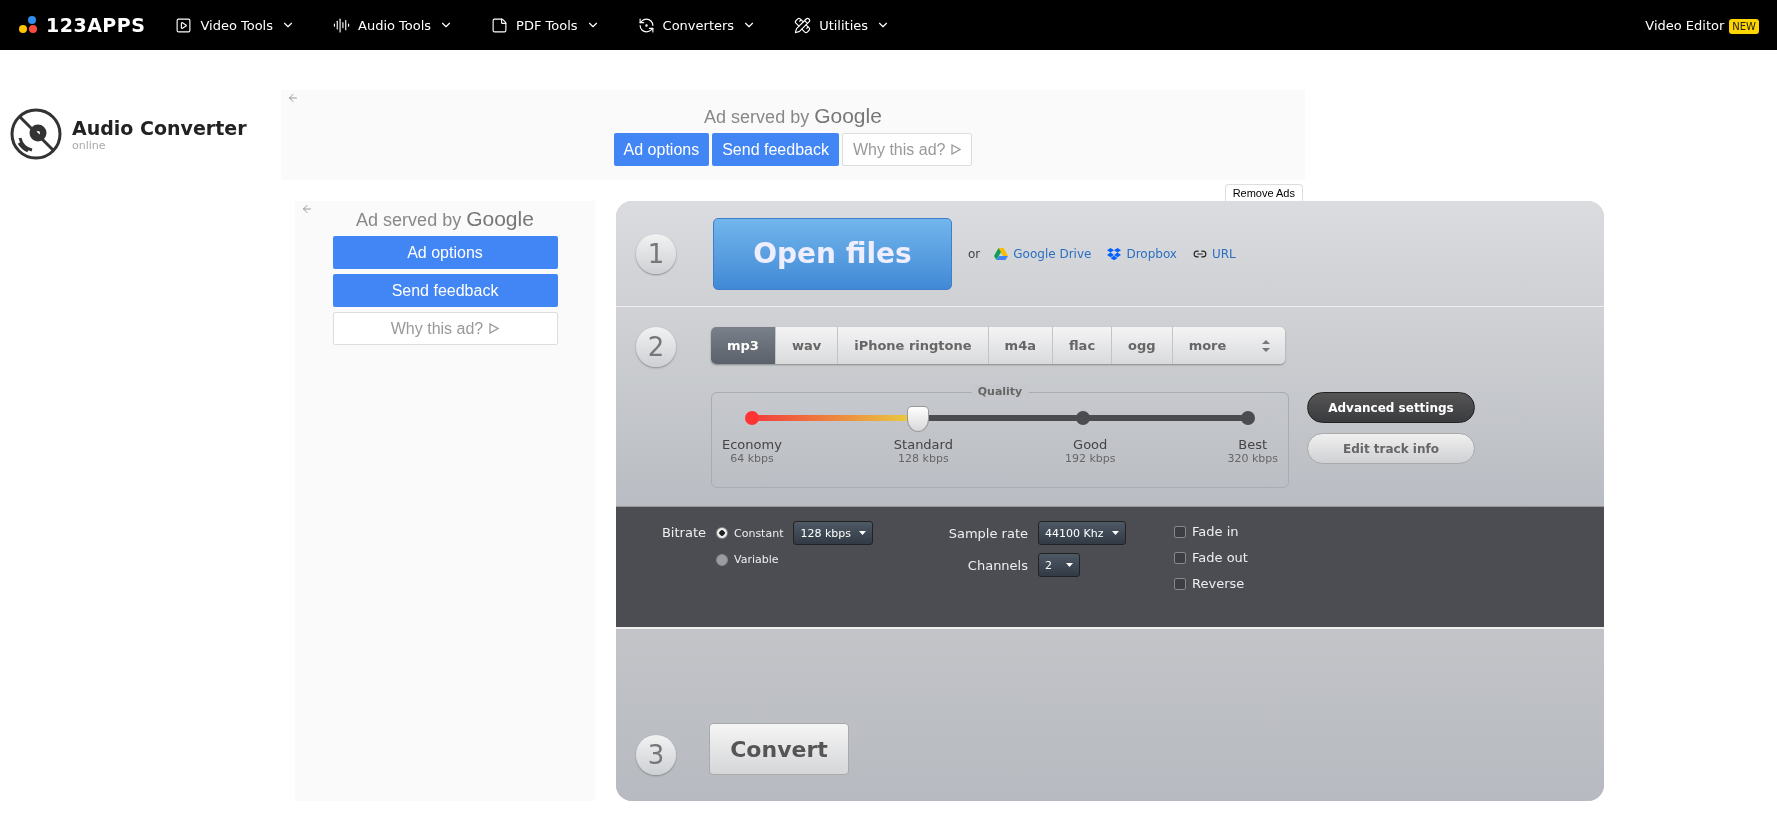  What do you see at coordinates (1082, 533) in the screenshot?
I see `sample-rate-select: 44100 Khz` at bounding box center [1082, 533].